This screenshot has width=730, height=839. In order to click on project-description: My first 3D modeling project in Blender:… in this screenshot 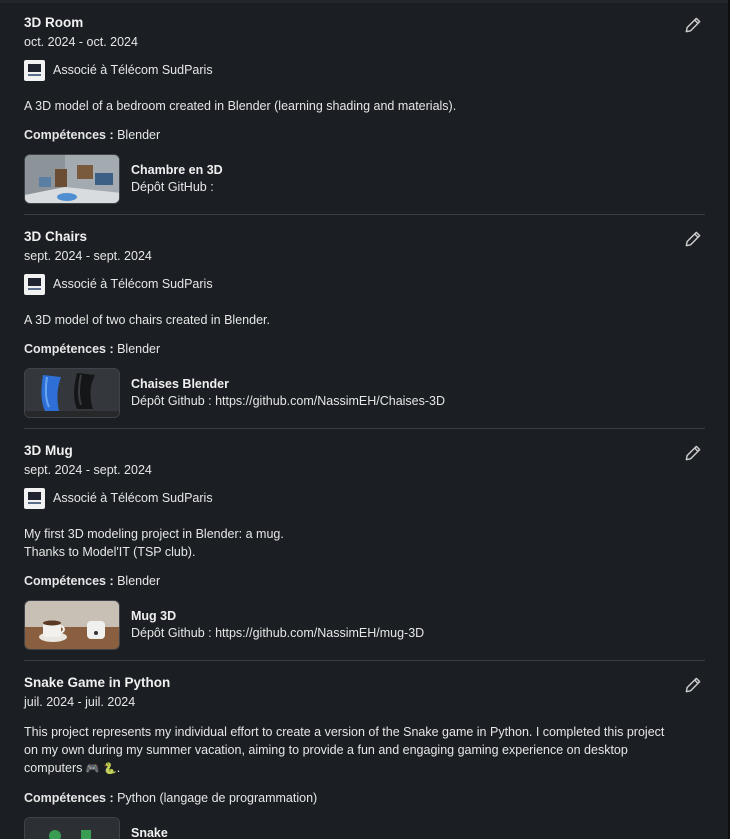, I will do `click(354, 543)`.